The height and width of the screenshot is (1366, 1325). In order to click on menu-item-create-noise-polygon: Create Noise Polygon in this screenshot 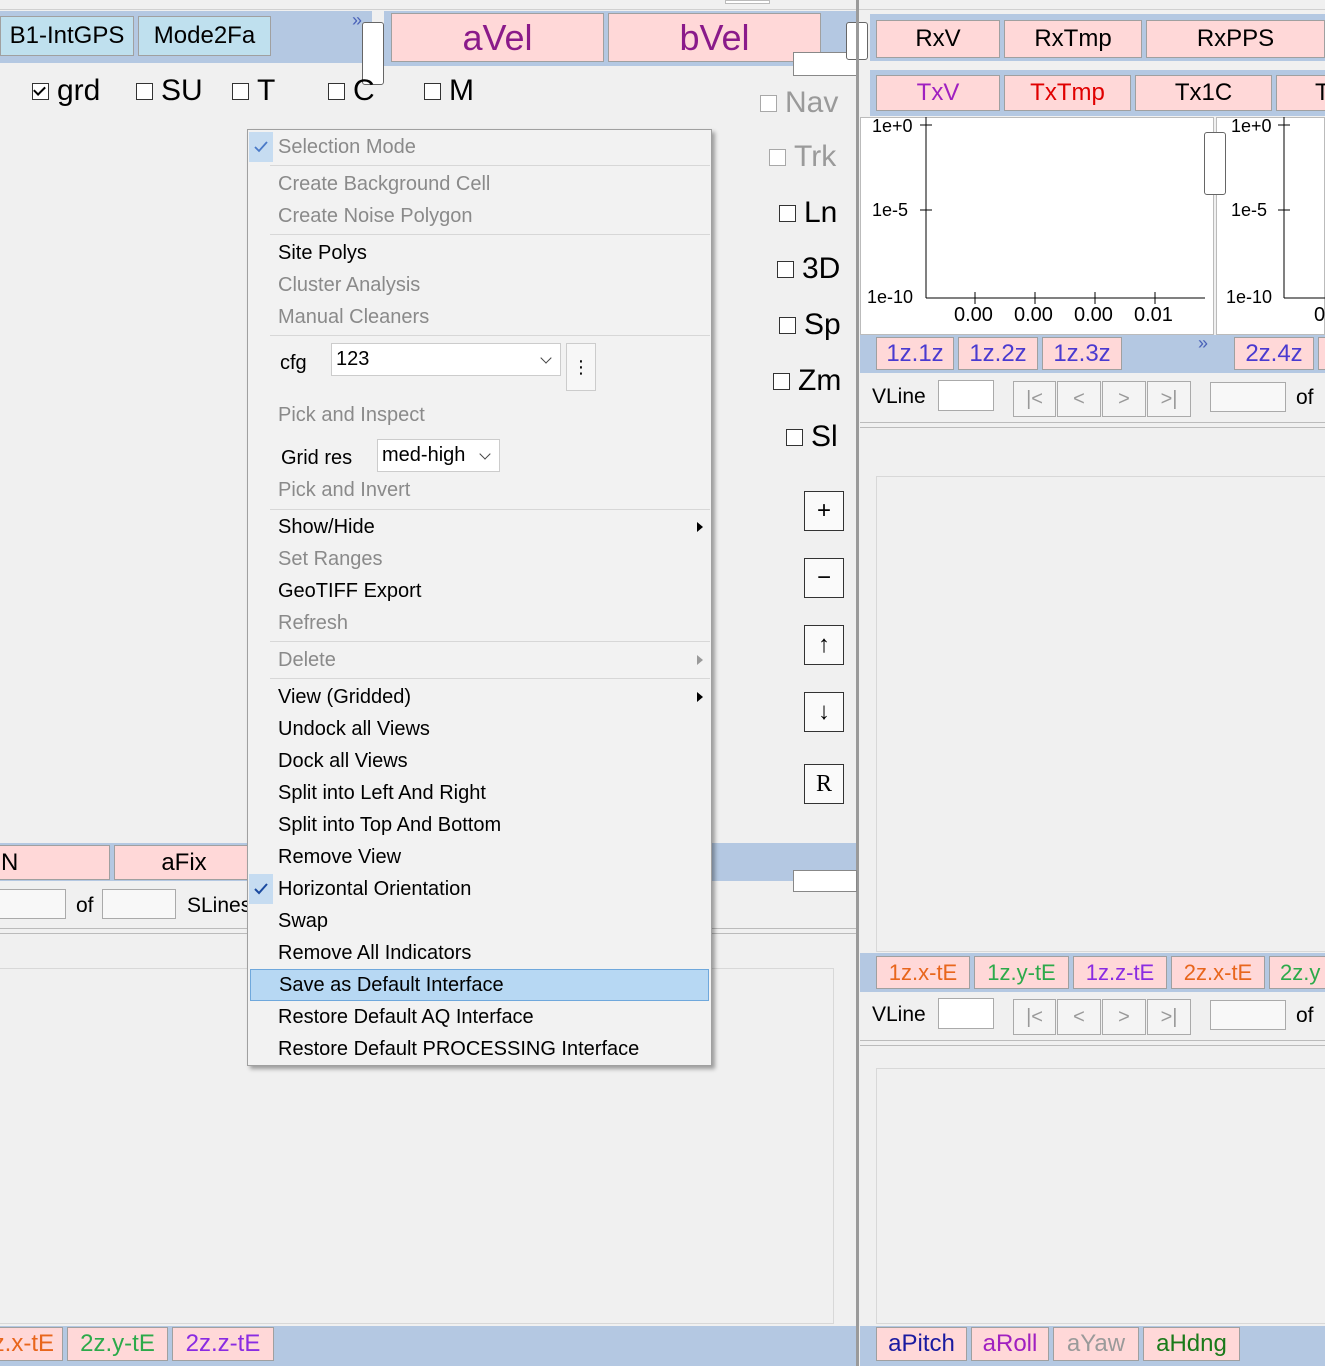, I will do `click(479, 216)`.